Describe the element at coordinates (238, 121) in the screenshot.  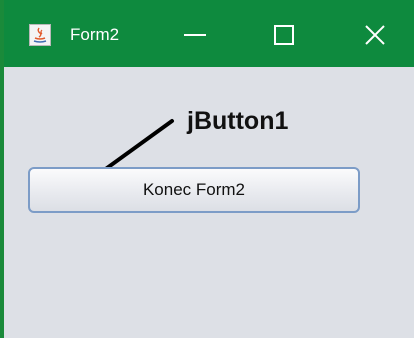
I see `annotation-label: jButton1` at that location.